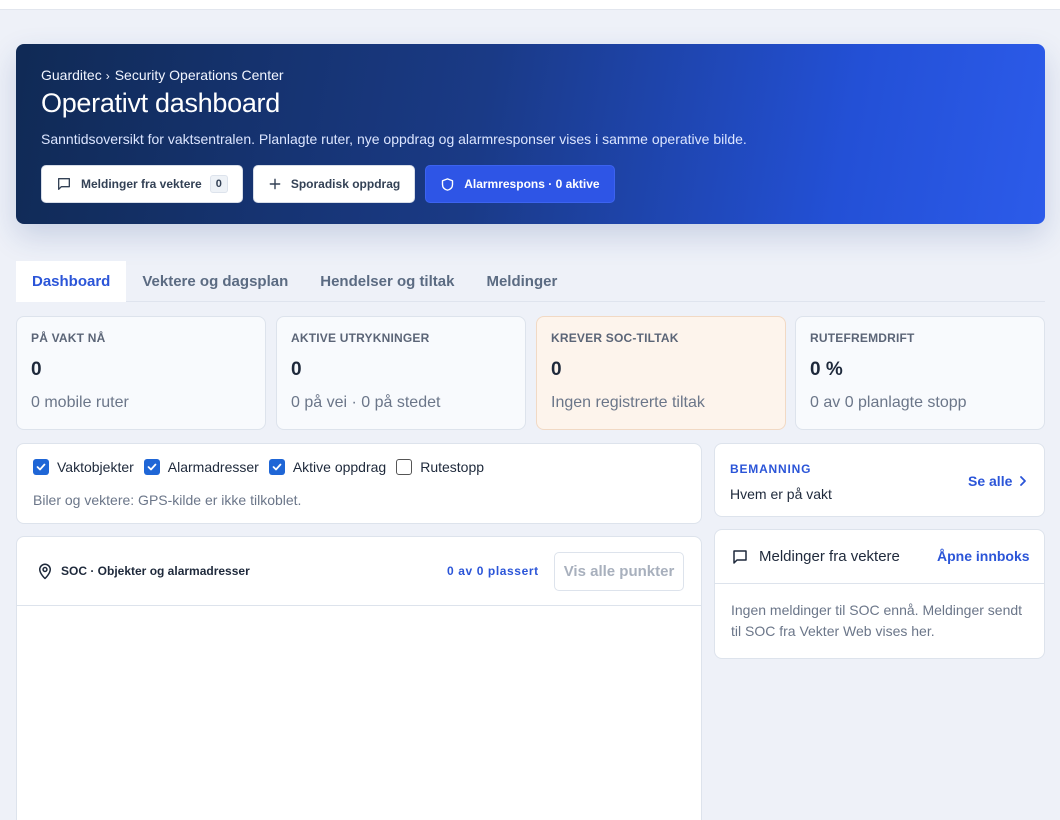  I want to click on tab-guards-and-dayplan: Vektere og dagsplan, so click(215, 281).